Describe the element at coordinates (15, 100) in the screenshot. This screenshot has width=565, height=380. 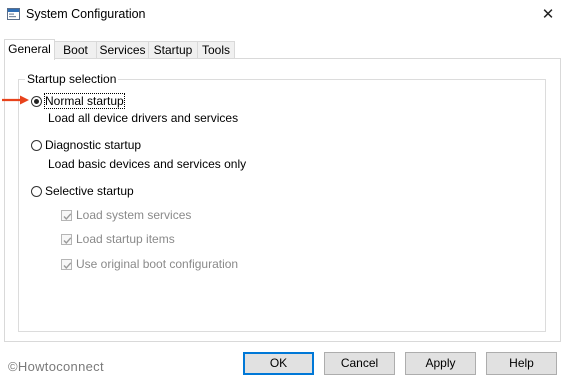
I see `arrow-annotation-icon` at that location.